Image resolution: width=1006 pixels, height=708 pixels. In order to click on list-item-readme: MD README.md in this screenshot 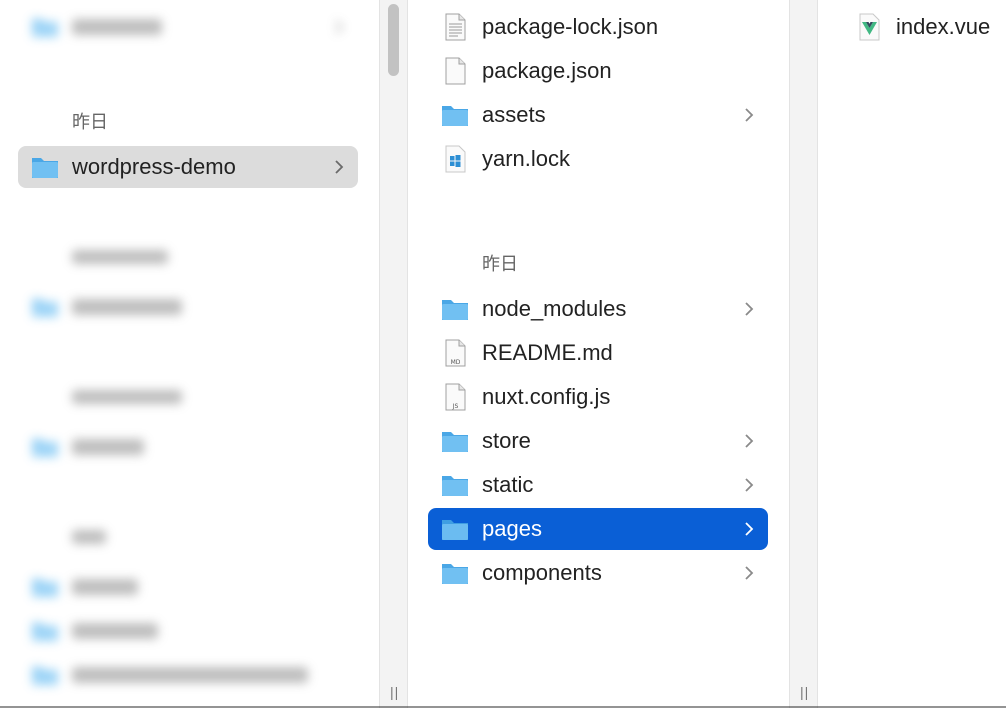, I will do `click(598, 353)`.